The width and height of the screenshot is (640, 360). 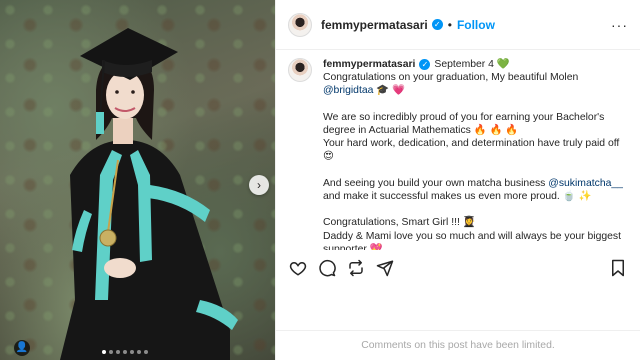 What do you see at coordinates (473, 246) in the screenshot?
I see `caption-line: supporter 💖` at bounding box center [473, 246].